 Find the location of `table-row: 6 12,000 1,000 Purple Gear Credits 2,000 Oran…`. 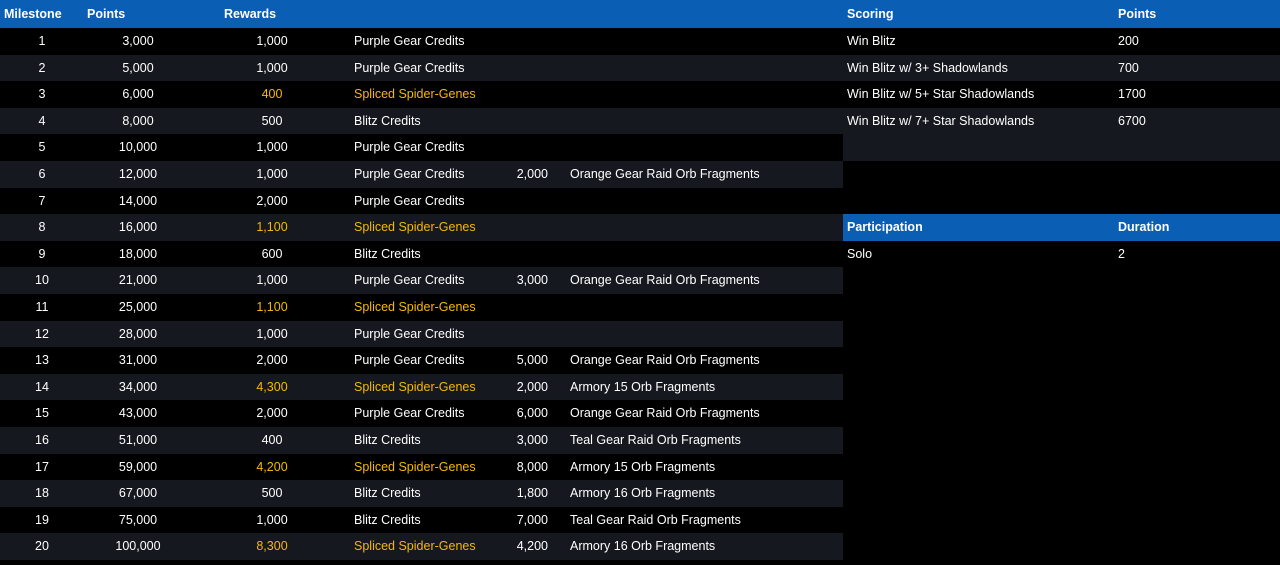

table-row: 6 12,000 1,000 Purple Gear Credits 2,000 Oran… is located at coordinates (421, 174).